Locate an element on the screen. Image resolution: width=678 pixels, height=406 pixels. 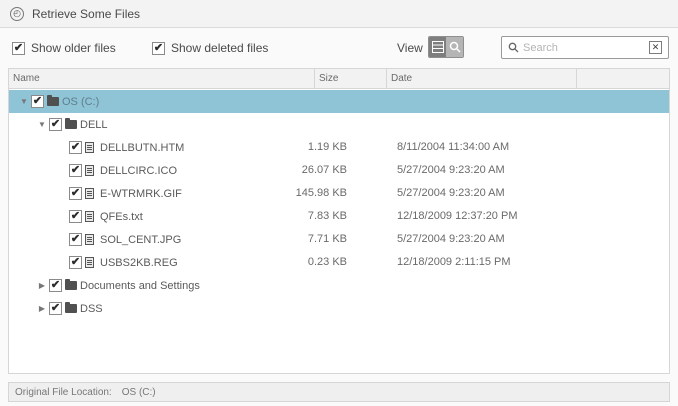
row-name: DELL is located at coordinates (94, 124).